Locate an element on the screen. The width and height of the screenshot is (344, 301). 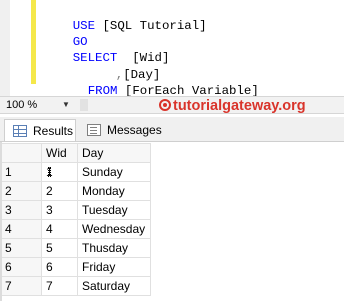
cell-wid: 1 is located at coordinates (59, 172).